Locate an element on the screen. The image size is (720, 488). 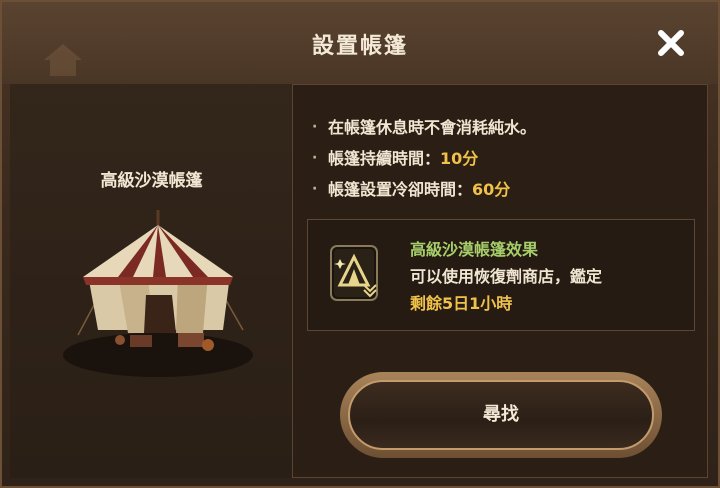
tent-name: 高級沙漠帳篷 is located at coordinates (151, 181).